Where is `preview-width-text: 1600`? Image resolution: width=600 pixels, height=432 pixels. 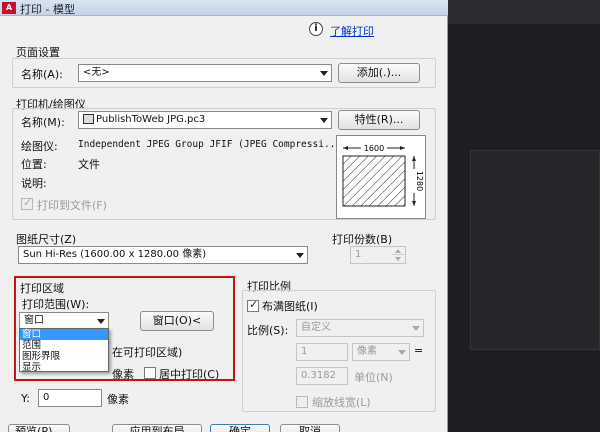
preview-width-text: 1600 is located at coordinates (374, 148).